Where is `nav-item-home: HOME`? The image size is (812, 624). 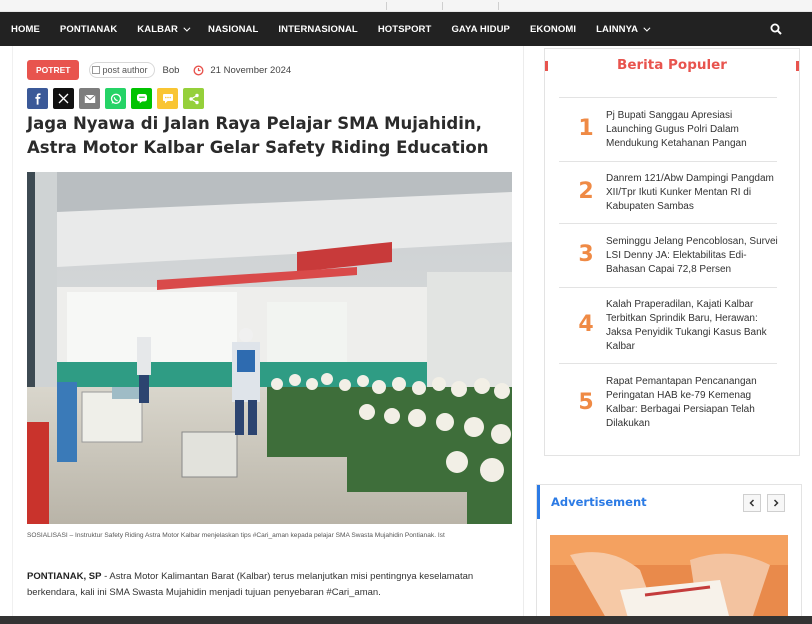
nav-item-home: HOME is located at coordinates (25, 29).